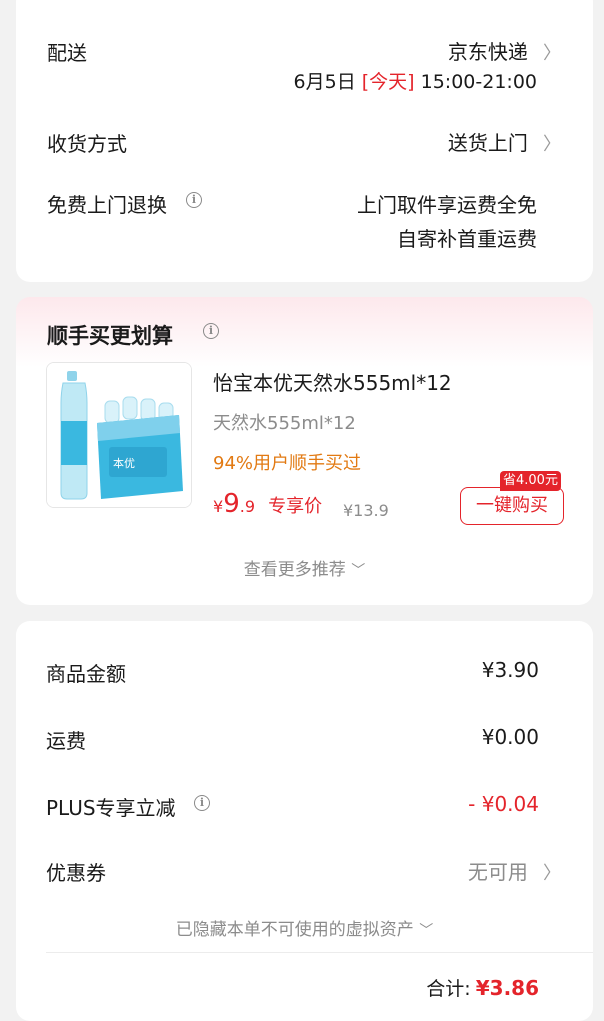  What do you see at coordinates (76, 873) in the screenshot?
I see `coupon-label: 优惠券` at bounding box center [76, 873].